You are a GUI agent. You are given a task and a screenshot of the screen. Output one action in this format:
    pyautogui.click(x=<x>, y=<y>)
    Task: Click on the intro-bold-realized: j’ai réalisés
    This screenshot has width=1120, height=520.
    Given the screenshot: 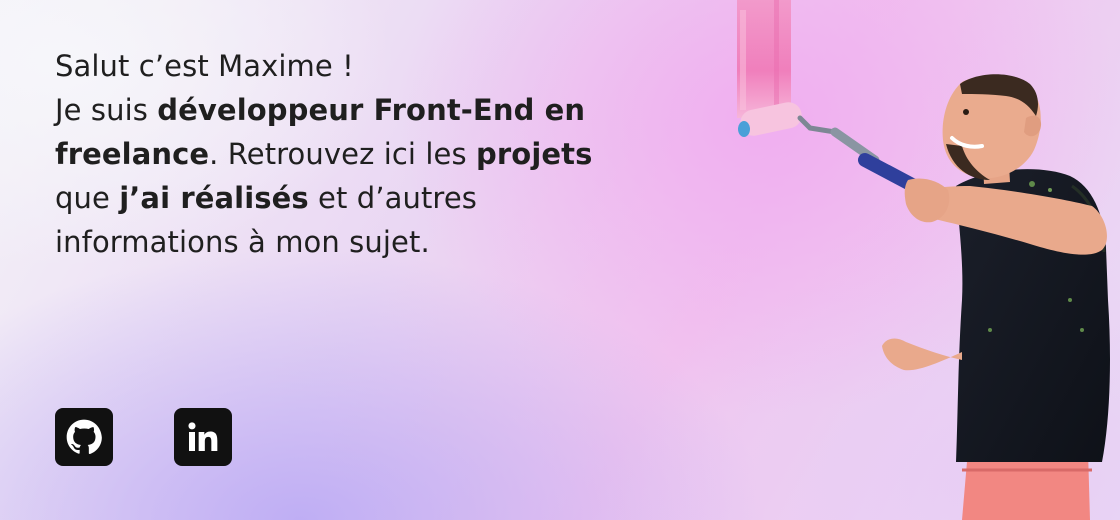 What is the action you would take?
    pyautogui.click(x=214, y=198)
    